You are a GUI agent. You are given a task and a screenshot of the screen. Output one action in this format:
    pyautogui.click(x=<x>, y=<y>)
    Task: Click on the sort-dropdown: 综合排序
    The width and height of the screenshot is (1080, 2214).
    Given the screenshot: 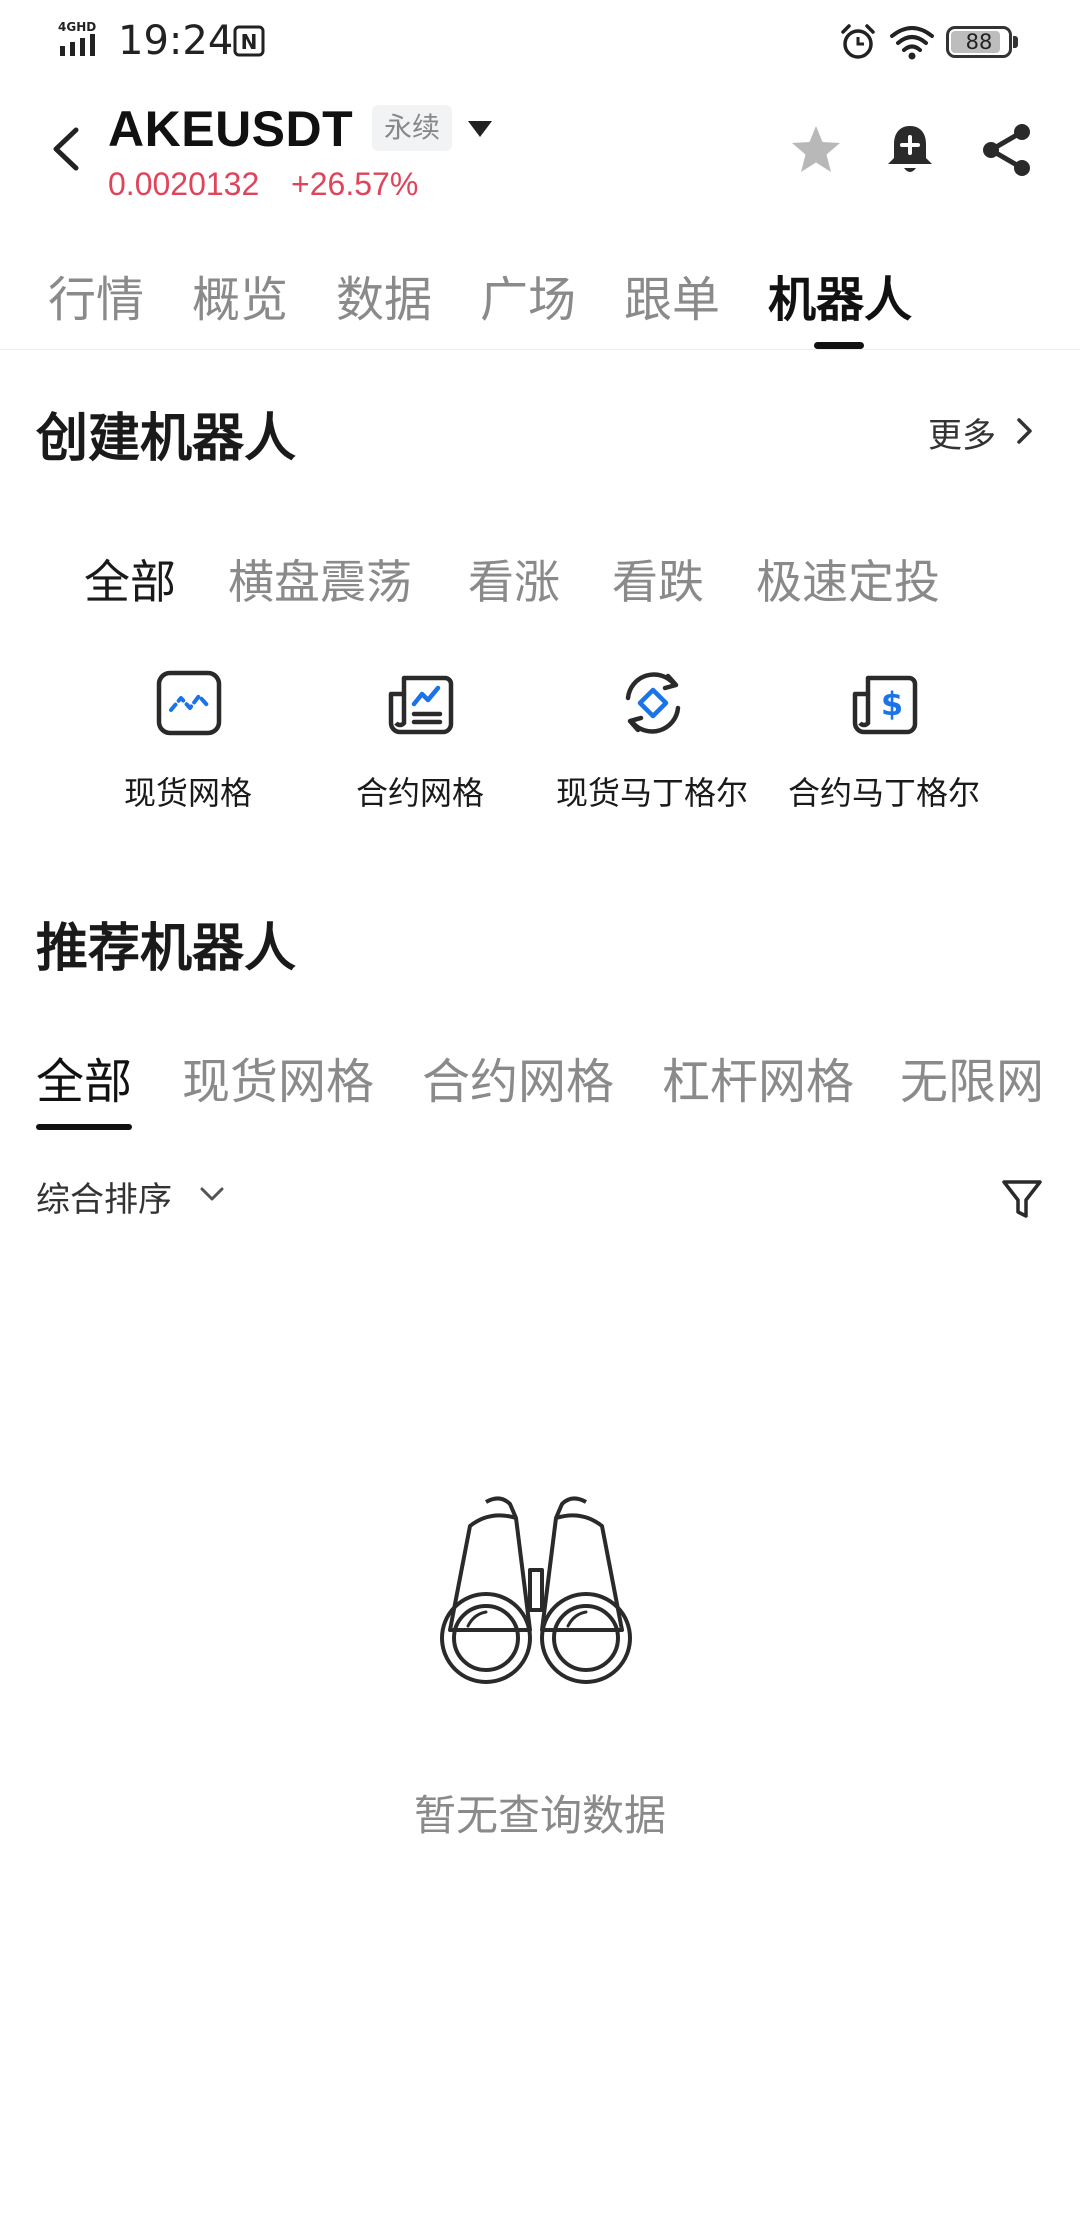 What is the action you would take?
    pyautogui.click(x=104, y=1196)
    